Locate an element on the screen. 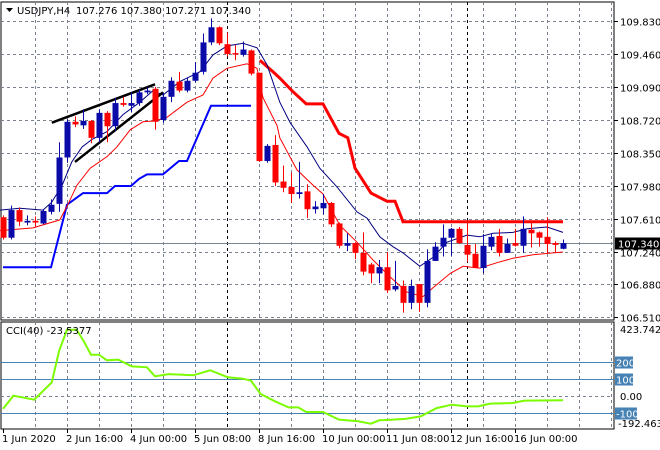 This screenshot has height=450, width=660. time-axis-label: 11 Jun 08:00 is located at coordinates (418, 439).